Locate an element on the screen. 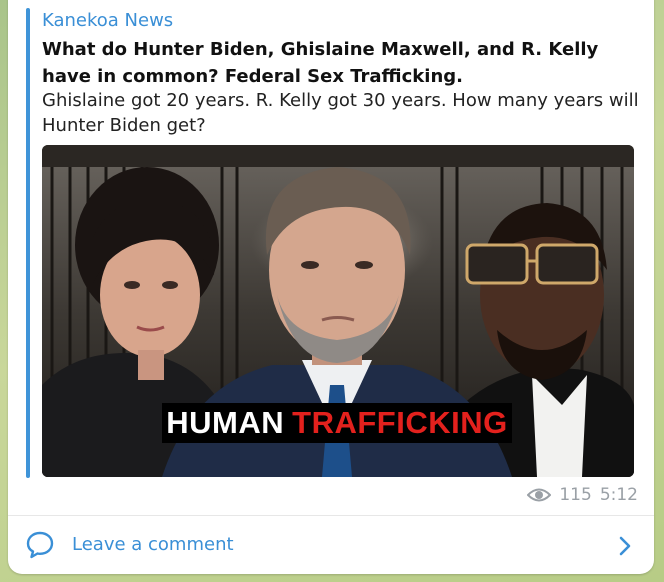  comment-bubble-icon is located at coordinates (40, 545).